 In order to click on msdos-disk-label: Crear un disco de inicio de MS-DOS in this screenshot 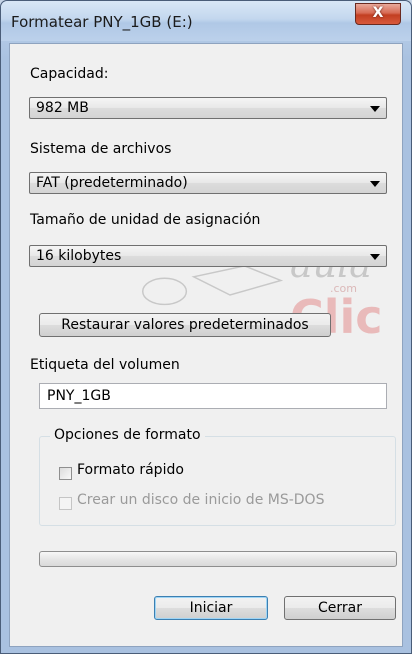, I will do `click(201, 500)`.